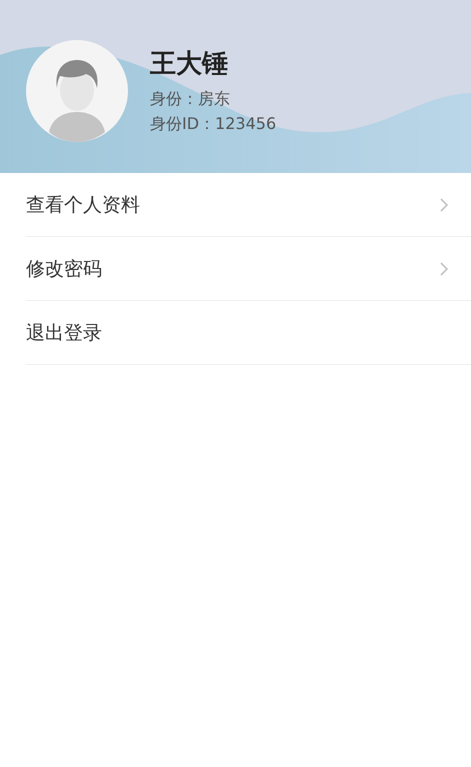  I want to click on menu-item: 退出登录, so click(248, 333).